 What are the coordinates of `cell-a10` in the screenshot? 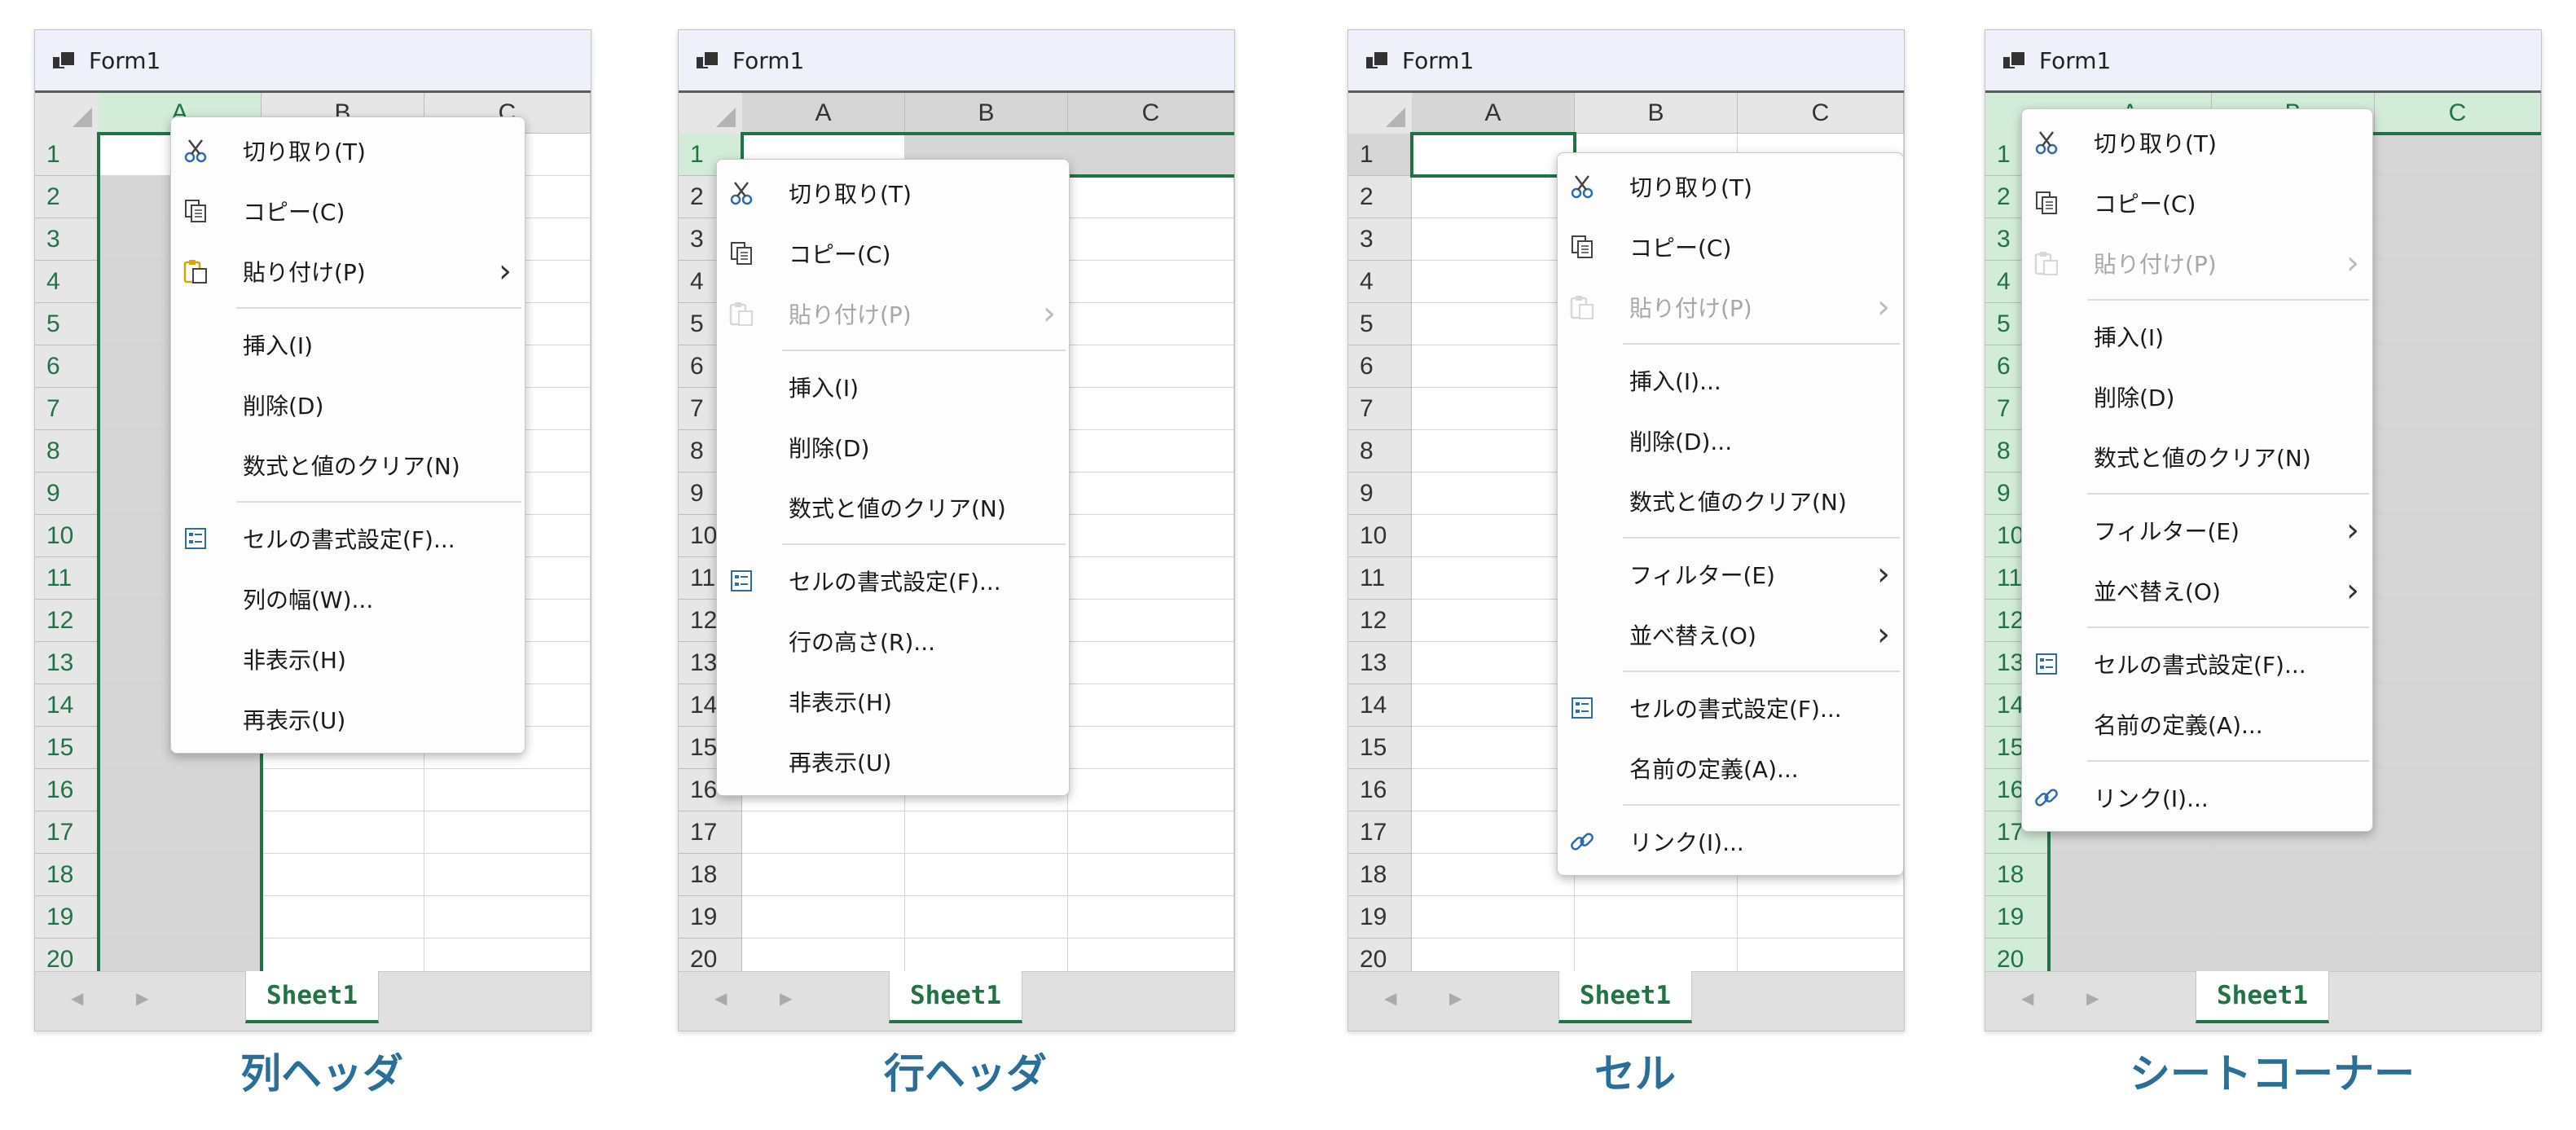 It's located at (1493, 536).